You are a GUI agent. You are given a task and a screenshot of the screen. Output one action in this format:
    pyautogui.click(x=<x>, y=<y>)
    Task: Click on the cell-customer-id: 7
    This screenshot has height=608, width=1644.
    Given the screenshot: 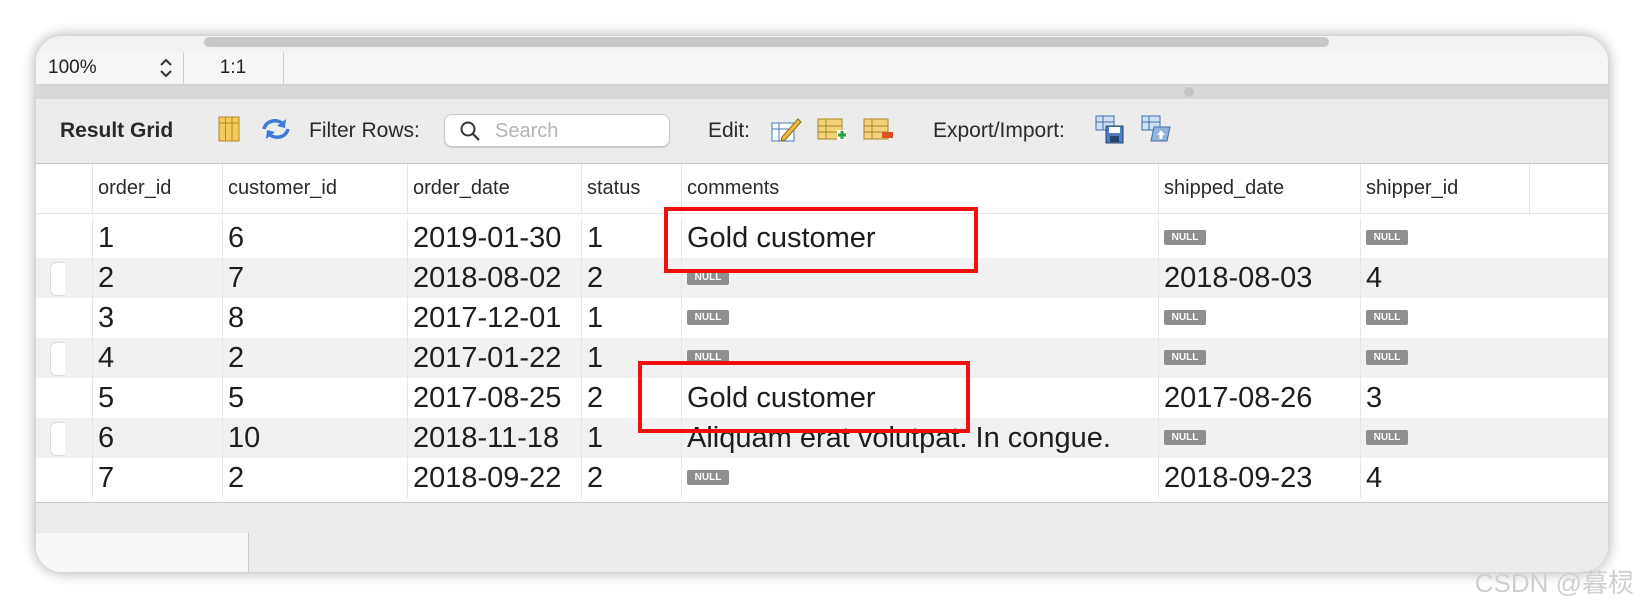 What is the action you would take?
    pyautogui.click(x=314, y=278)
    